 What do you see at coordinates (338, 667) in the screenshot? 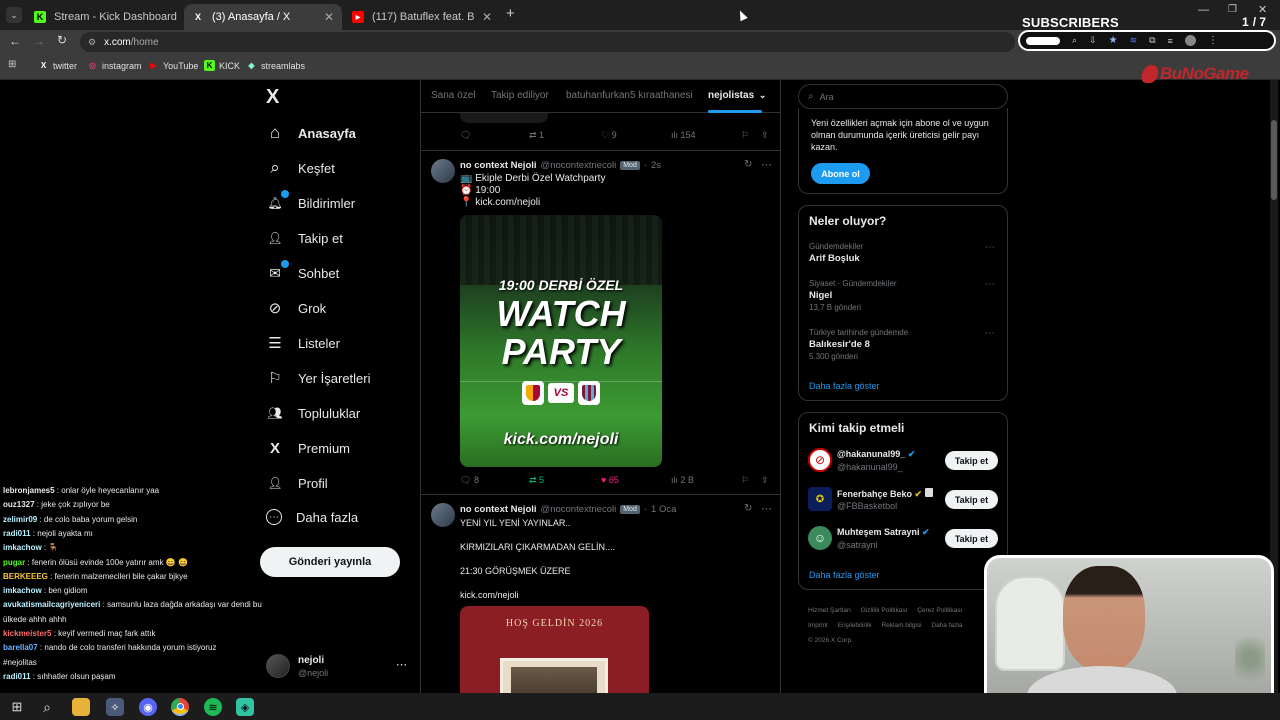
I see `account-switcher: nejoli @nejoli ⋯` at bounding box center [338, 667].